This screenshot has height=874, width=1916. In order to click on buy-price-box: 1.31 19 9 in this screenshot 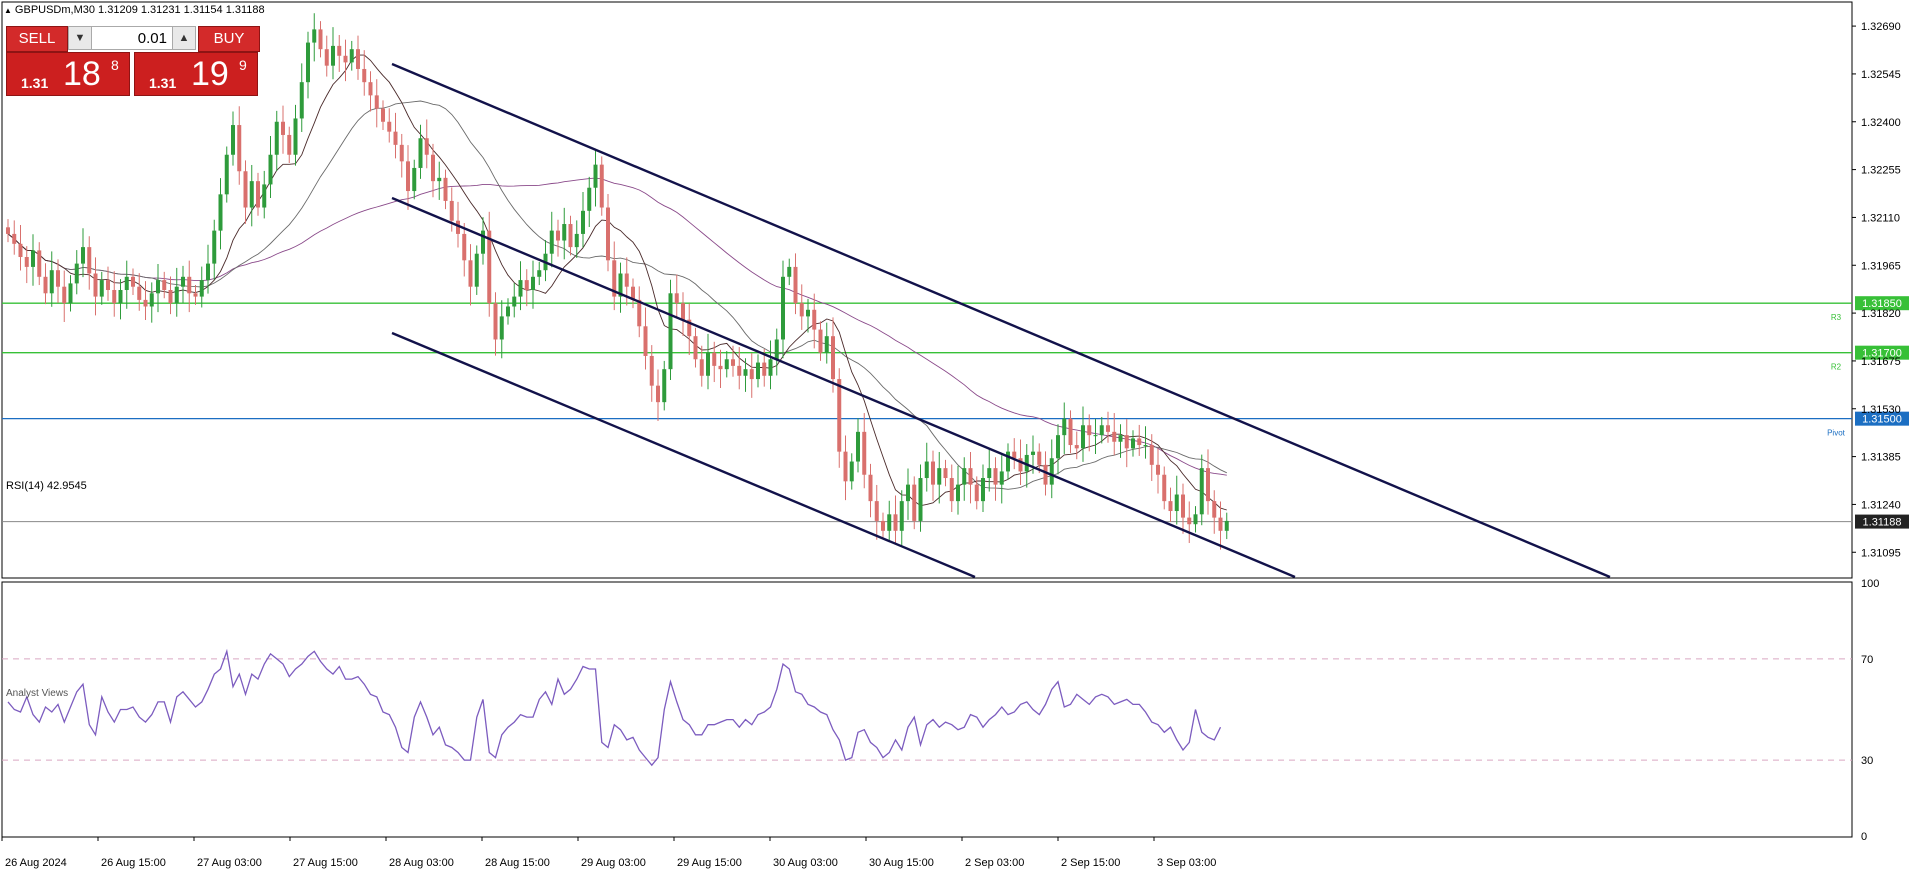, I will do `click(196, 74)`.